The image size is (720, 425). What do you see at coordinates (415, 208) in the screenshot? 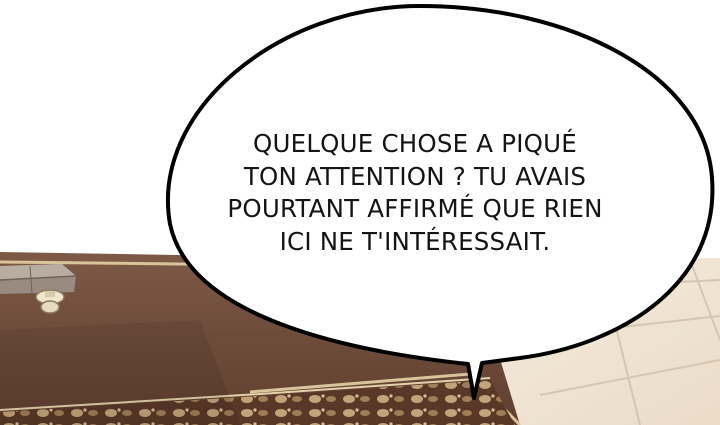
I see `speech-line-3: POURTANT AFFIRMÉ QUE RIEN` at bounding box center [415, 208].